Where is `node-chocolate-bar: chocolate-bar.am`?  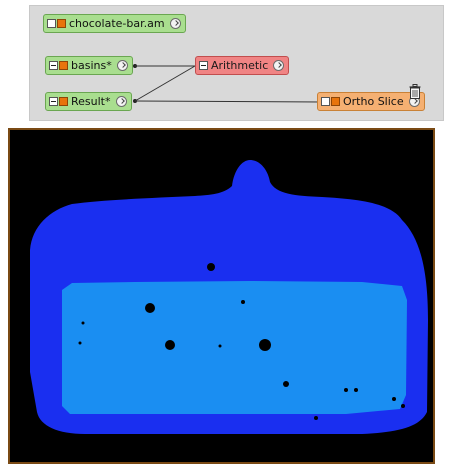 node-chocolate-bar: chocolate-bar.am is located at coordinates (114, 23).